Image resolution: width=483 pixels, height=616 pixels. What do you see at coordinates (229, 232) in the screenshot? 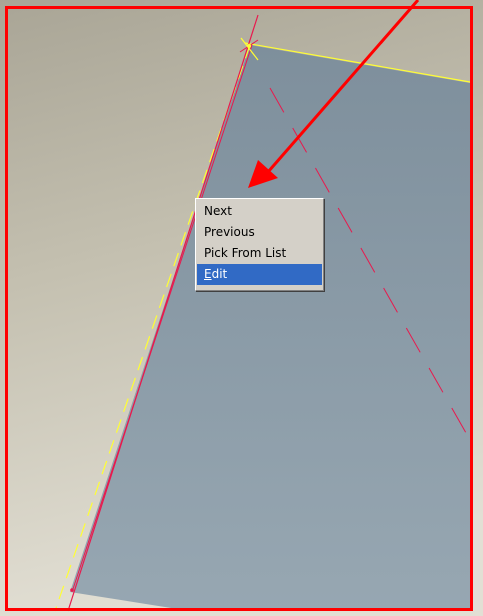
I see `menu-item-label: Previous` at bounding box center [229, 232].